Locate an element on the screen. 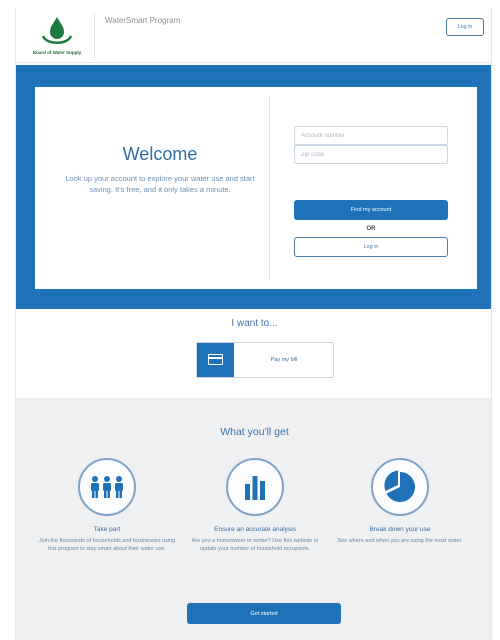 This screenshot has width=500, height=640. board-of-water-supply-logo: Board of Water Supply is located at coordinates (57, 37).